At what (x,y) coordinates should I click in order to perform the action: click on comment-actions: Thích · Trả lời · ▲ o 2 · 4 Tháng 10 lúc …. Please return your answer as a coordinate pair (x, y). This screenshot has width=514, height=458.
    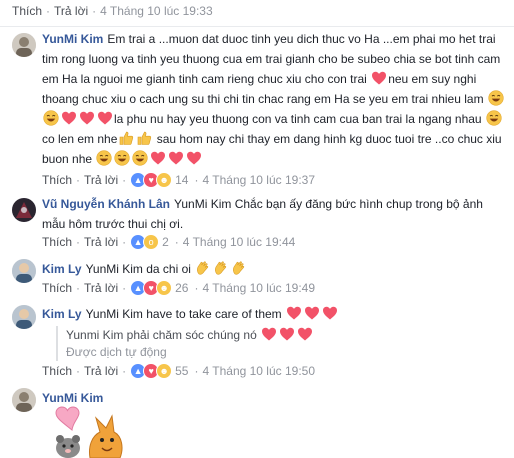
    Looking at the image, I should click on (169, 242).